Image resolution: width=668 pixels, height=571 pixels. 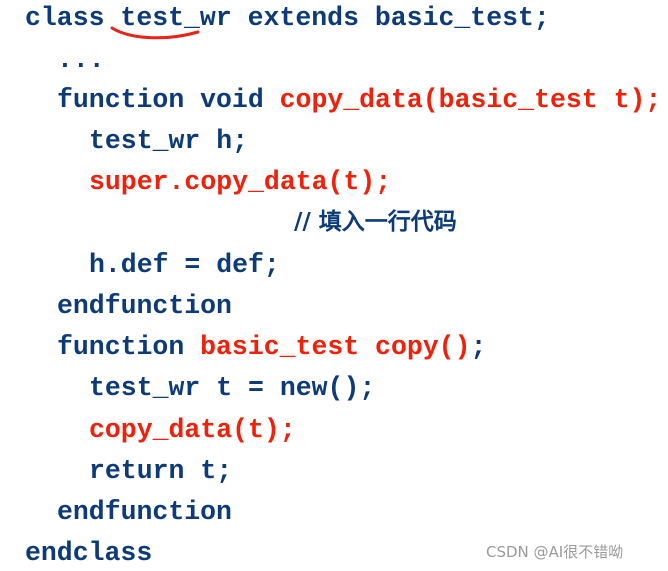 What do you see at coordinates (555, 552) in the screenshot?
I see `watermark: CSDN @AI很不错呦` at bounding box center [555, 552].